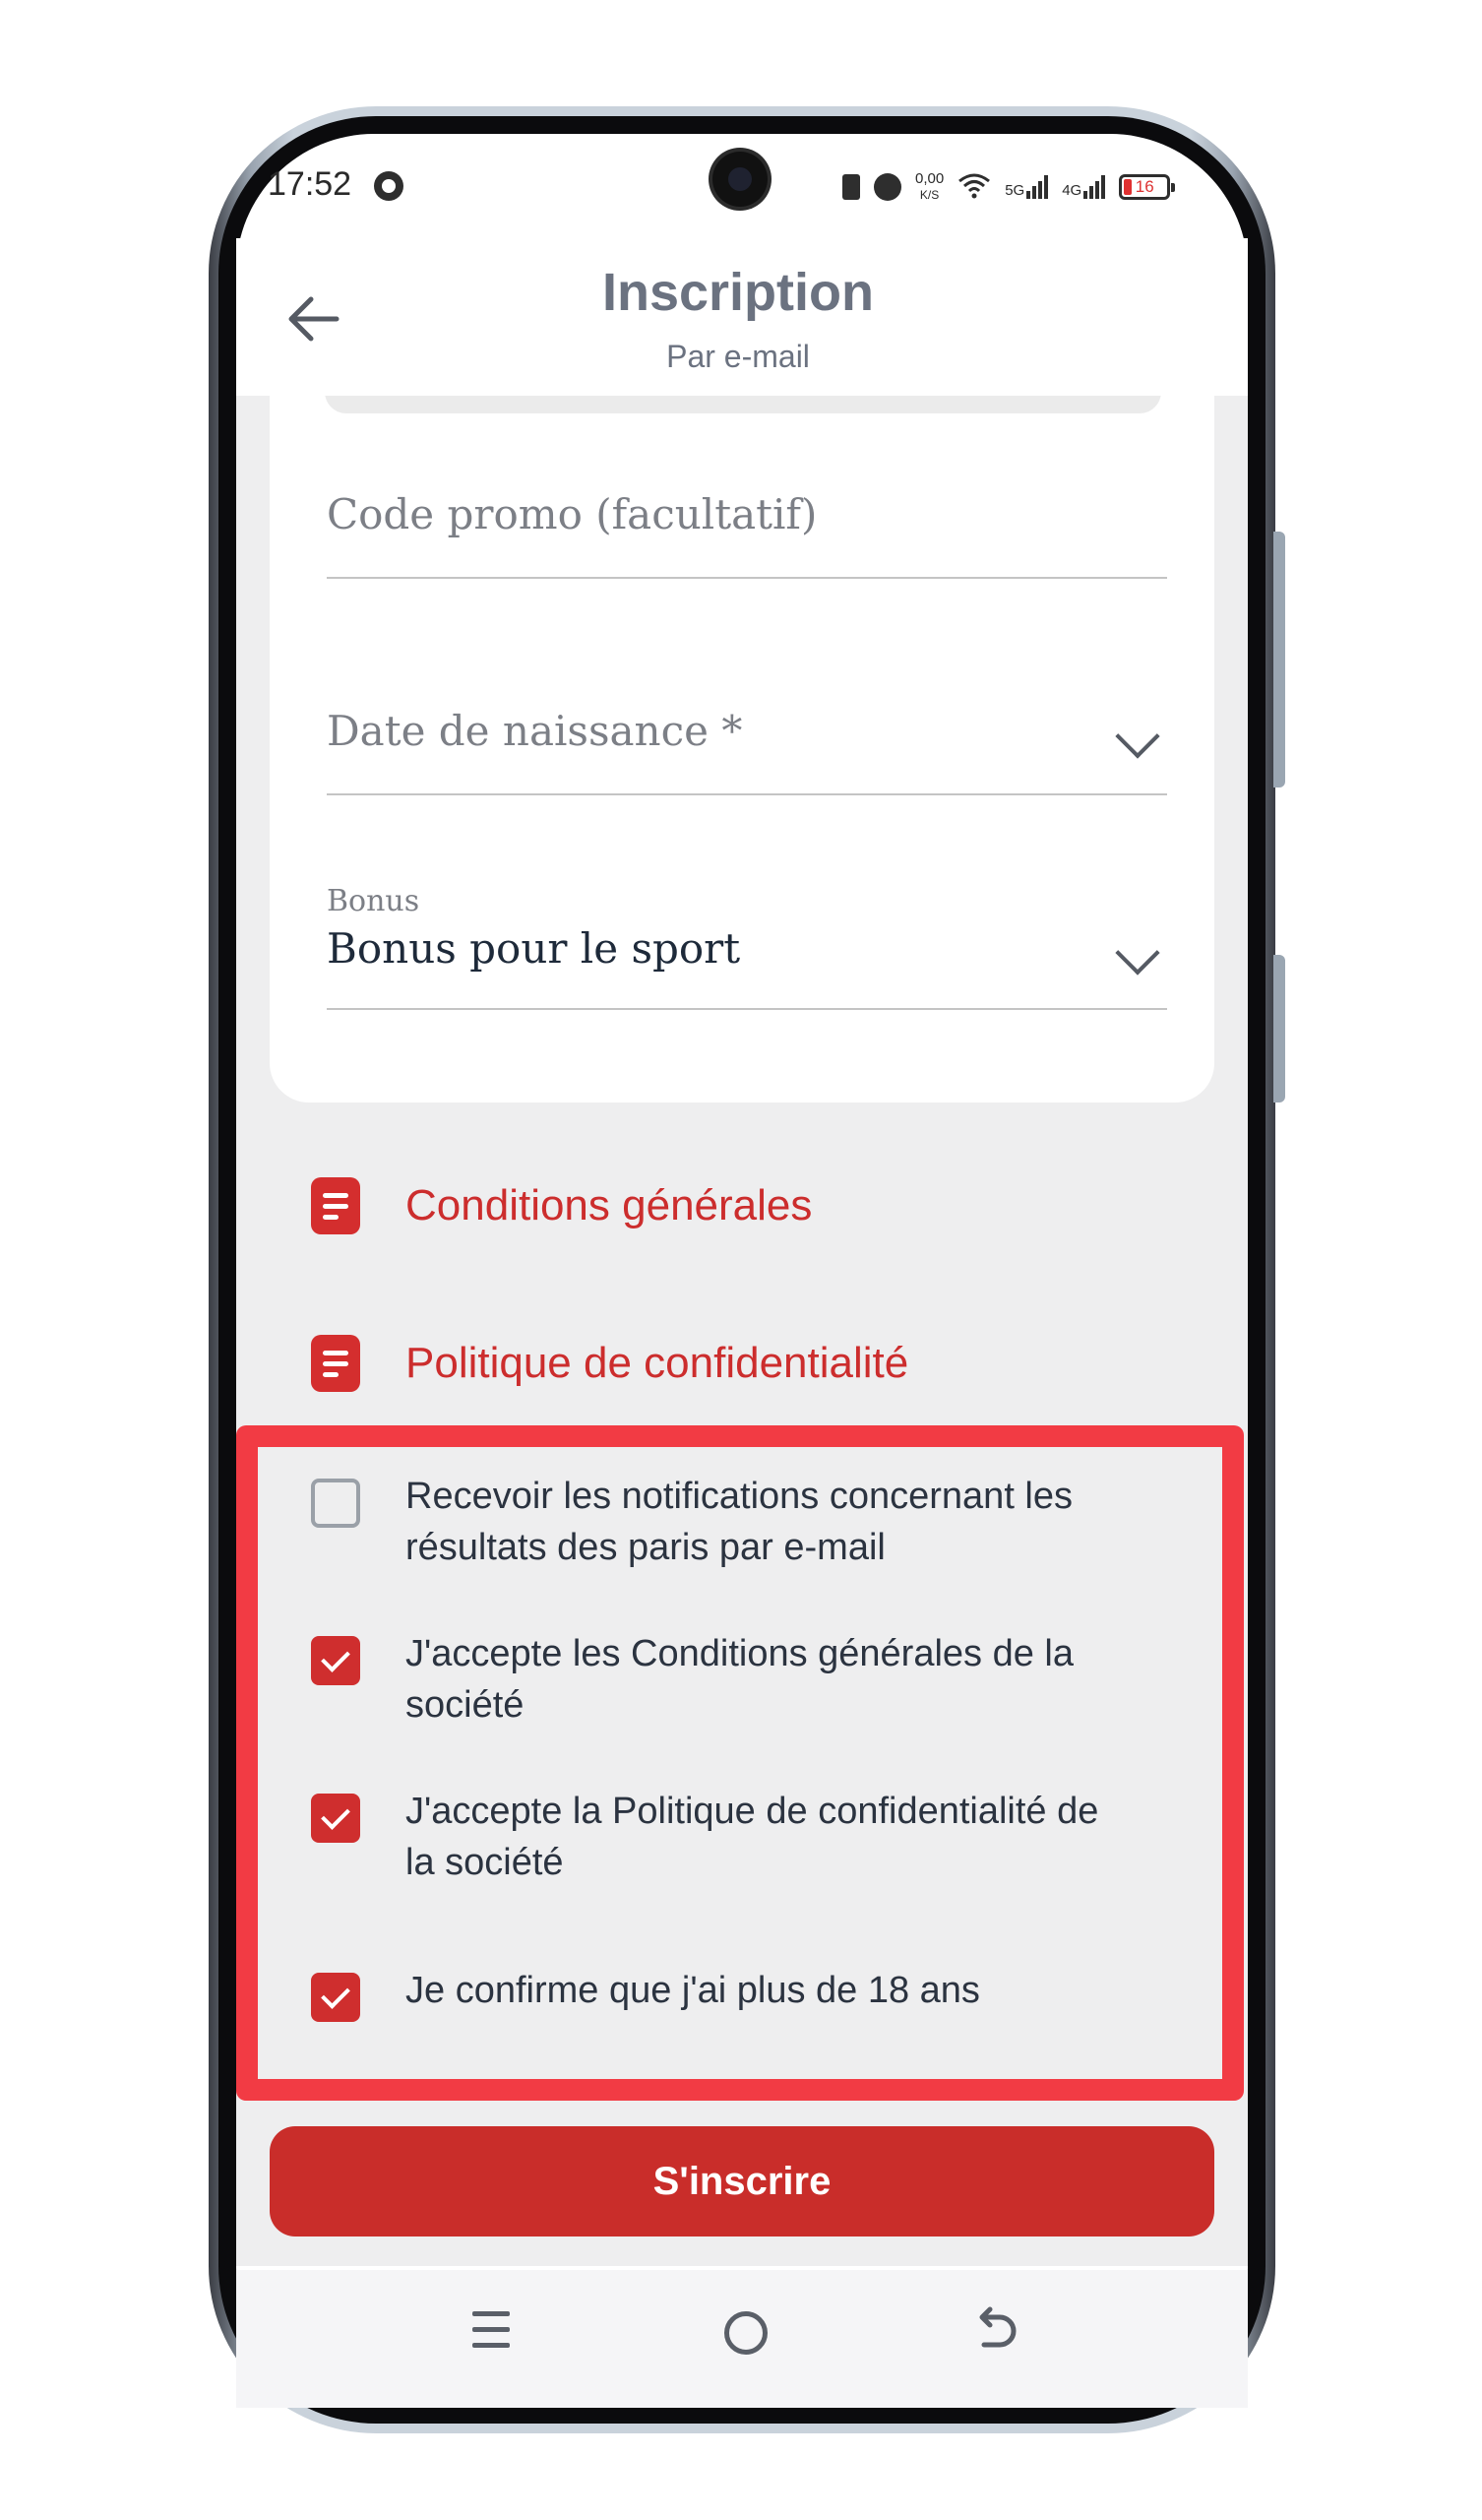 The height and width of the screenshot is (2520, 1482). Describe the element at coordinates (974, 187) in the screenshot. I see `wifi-icon` at that location.